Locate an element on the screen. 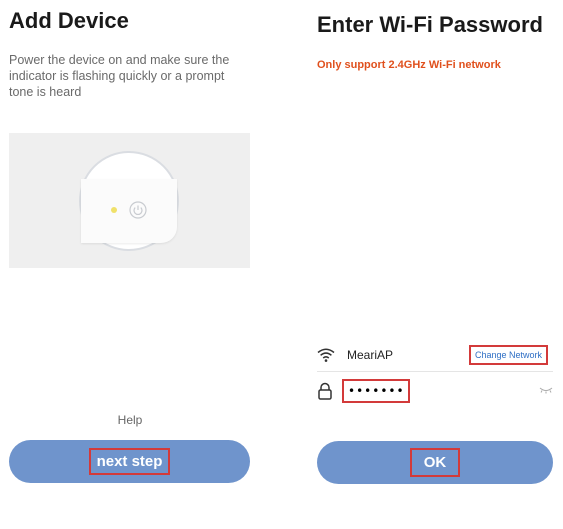  next-step-button: next step is located at coordinates (129, 461).